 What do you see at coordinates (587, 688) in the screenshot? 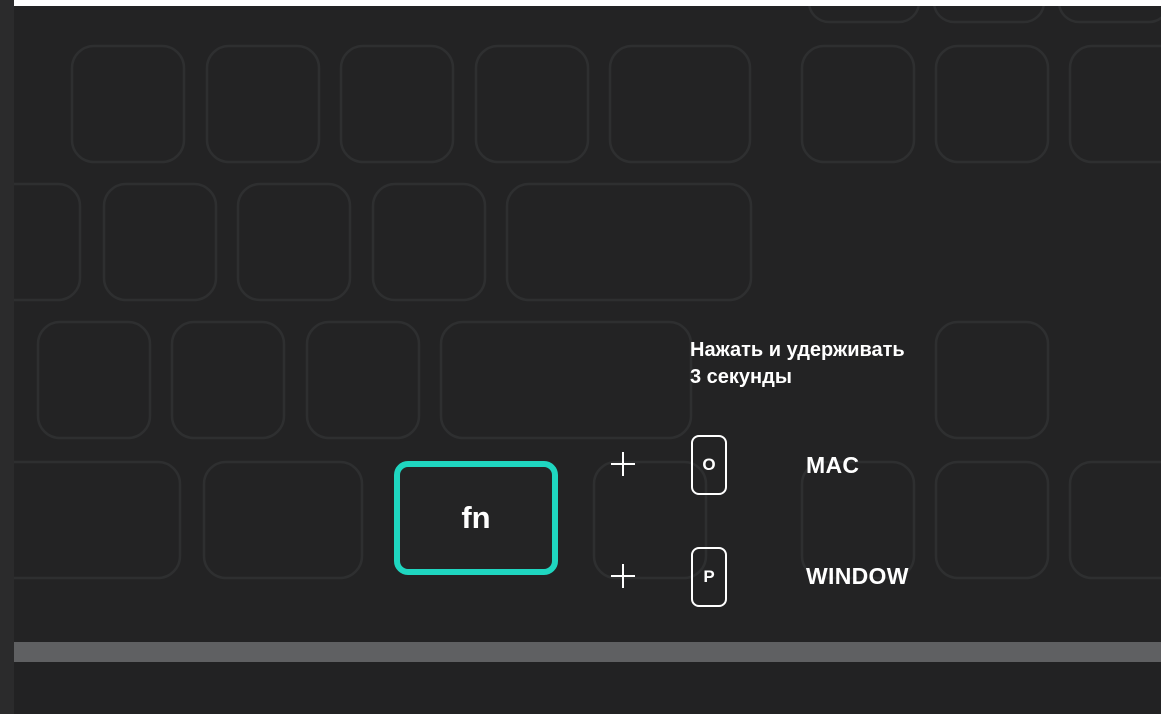
I see `footer-shade` at bounding box center [587, 688].